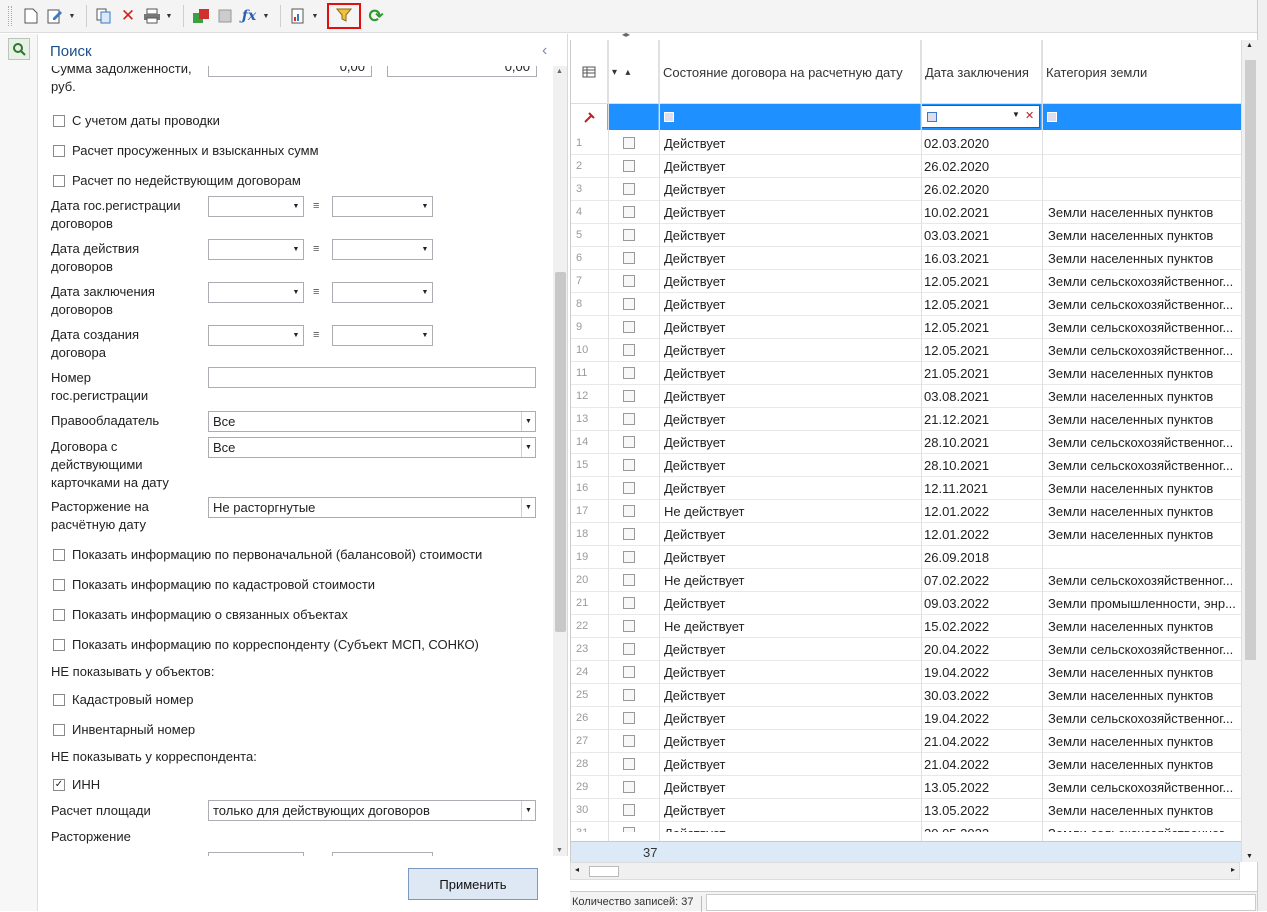  What do you see at coordinates (372, 377) in the screenshot?
I see `reg-number-input` at bounding box center [372, 377].